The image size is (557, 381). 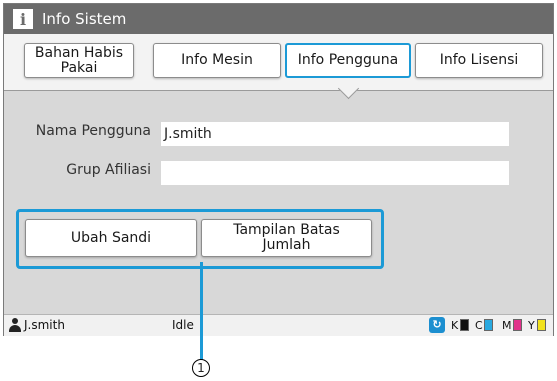 I want to click on user-icon, so click(x=15, y=325).